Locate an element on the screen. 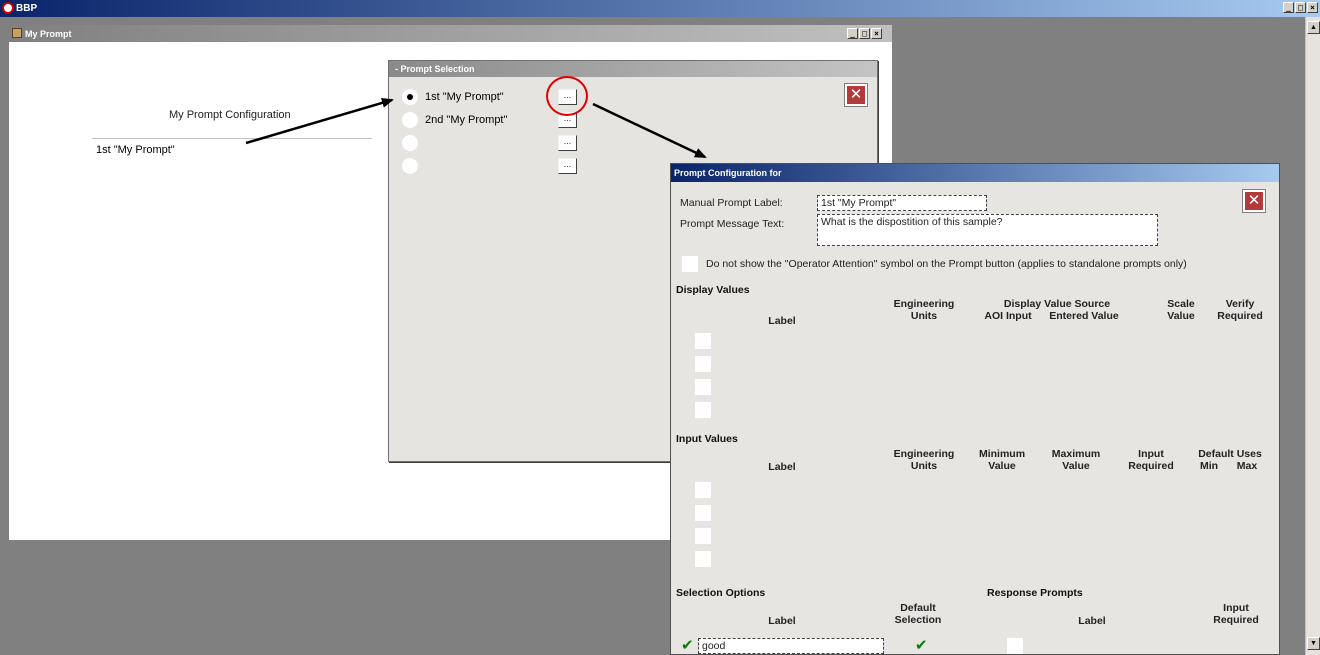 The height and width of the screenshot is (655, 1320). response-input-required-header: Input Required is located at coordinates (1236, 614).